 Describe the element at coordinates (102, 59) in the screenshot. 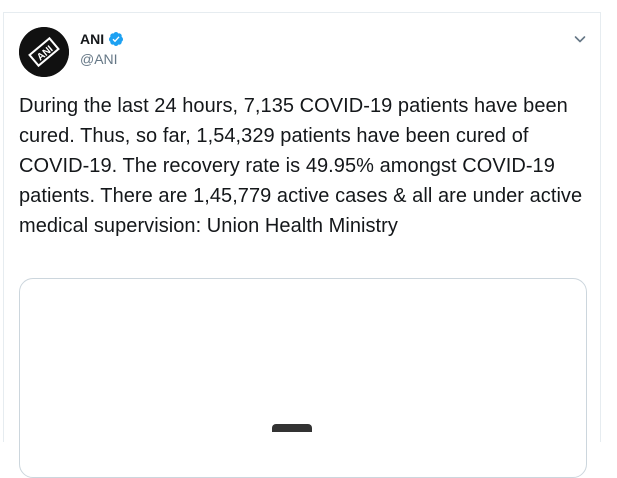

I see `author-handle: @ANI` at that location.